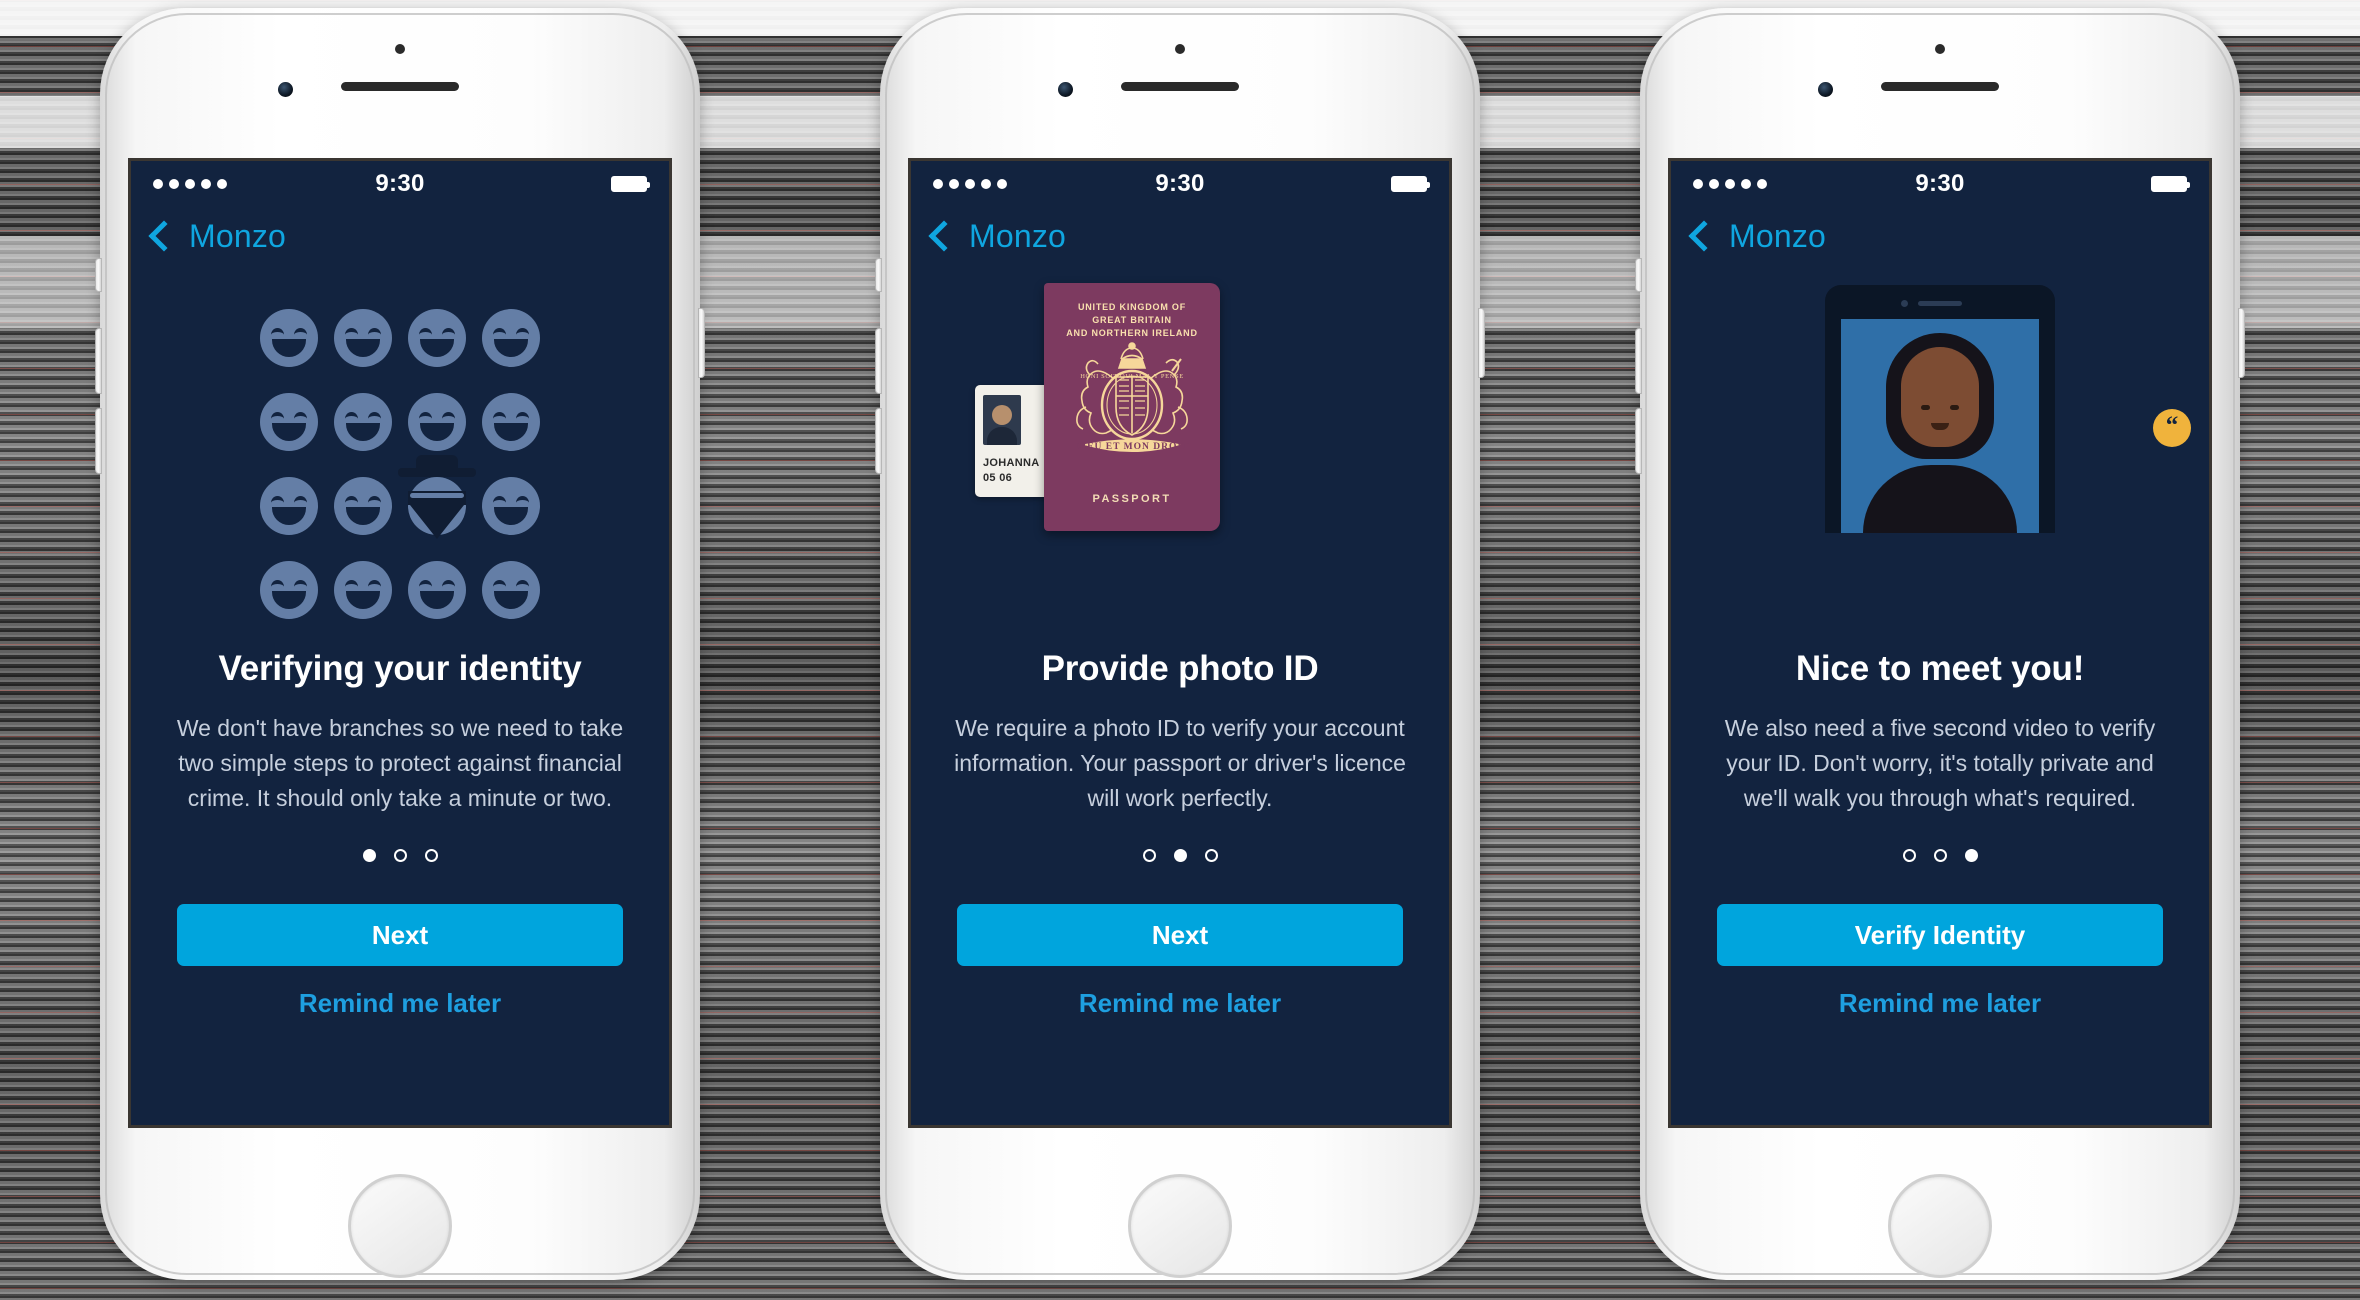 This screenshot has height=1300, width=2360. What do you see at coordinates (1904, 303) in the screenshot?
I see `mini-phone-camera-icon` at bounding box center [1904, 303].